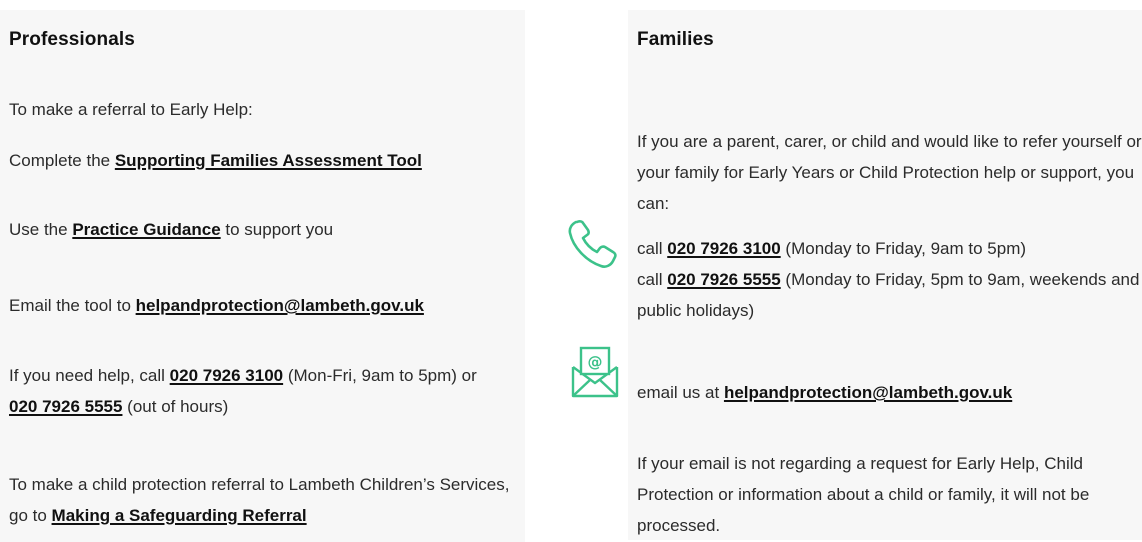  What do you see at coordinates (72, 305) in the screenshot?
I see `email-prefix: Email the tool to` at bounding box center [72, 305].